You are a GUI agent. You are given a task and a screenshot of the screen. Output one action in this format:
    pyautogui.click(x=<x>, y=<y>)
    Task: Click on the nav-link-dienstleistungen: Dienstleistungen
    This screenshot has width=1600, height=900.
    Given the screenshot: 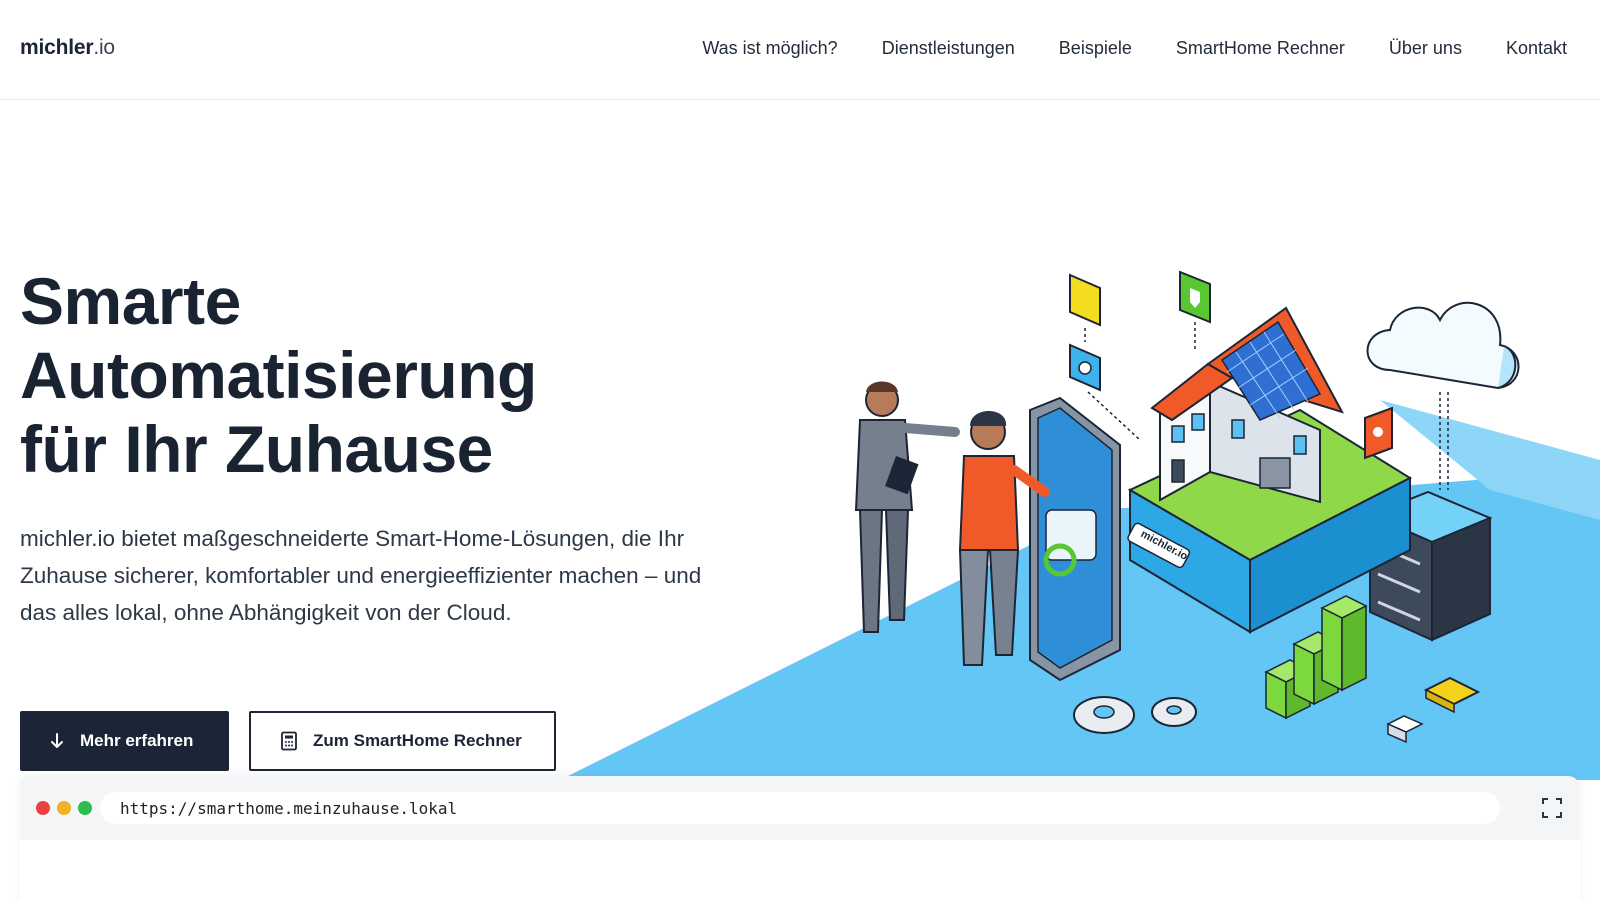 What is the action you would take?
    pyautogui.click(x=948, y=48)
    